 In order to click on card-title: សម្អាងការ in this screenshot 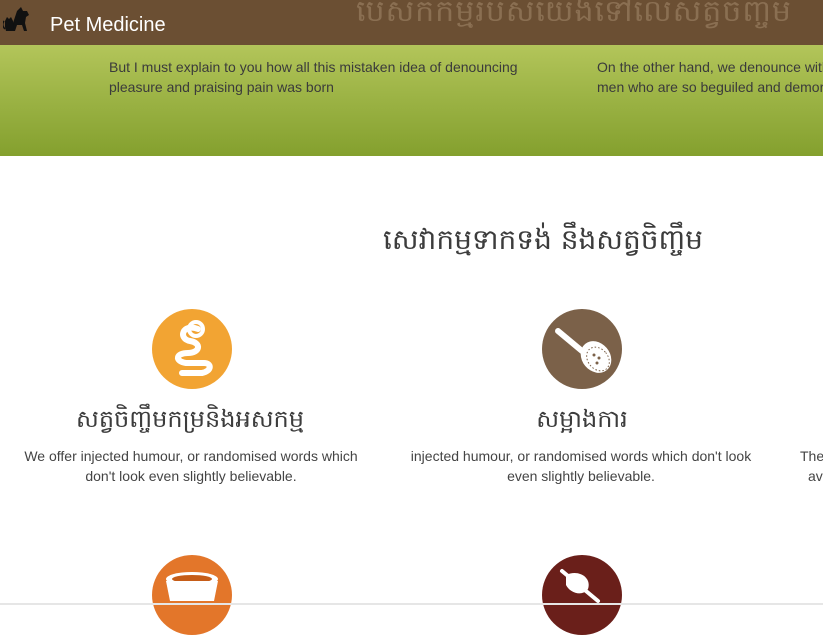, I will do `click(582, 419)`.